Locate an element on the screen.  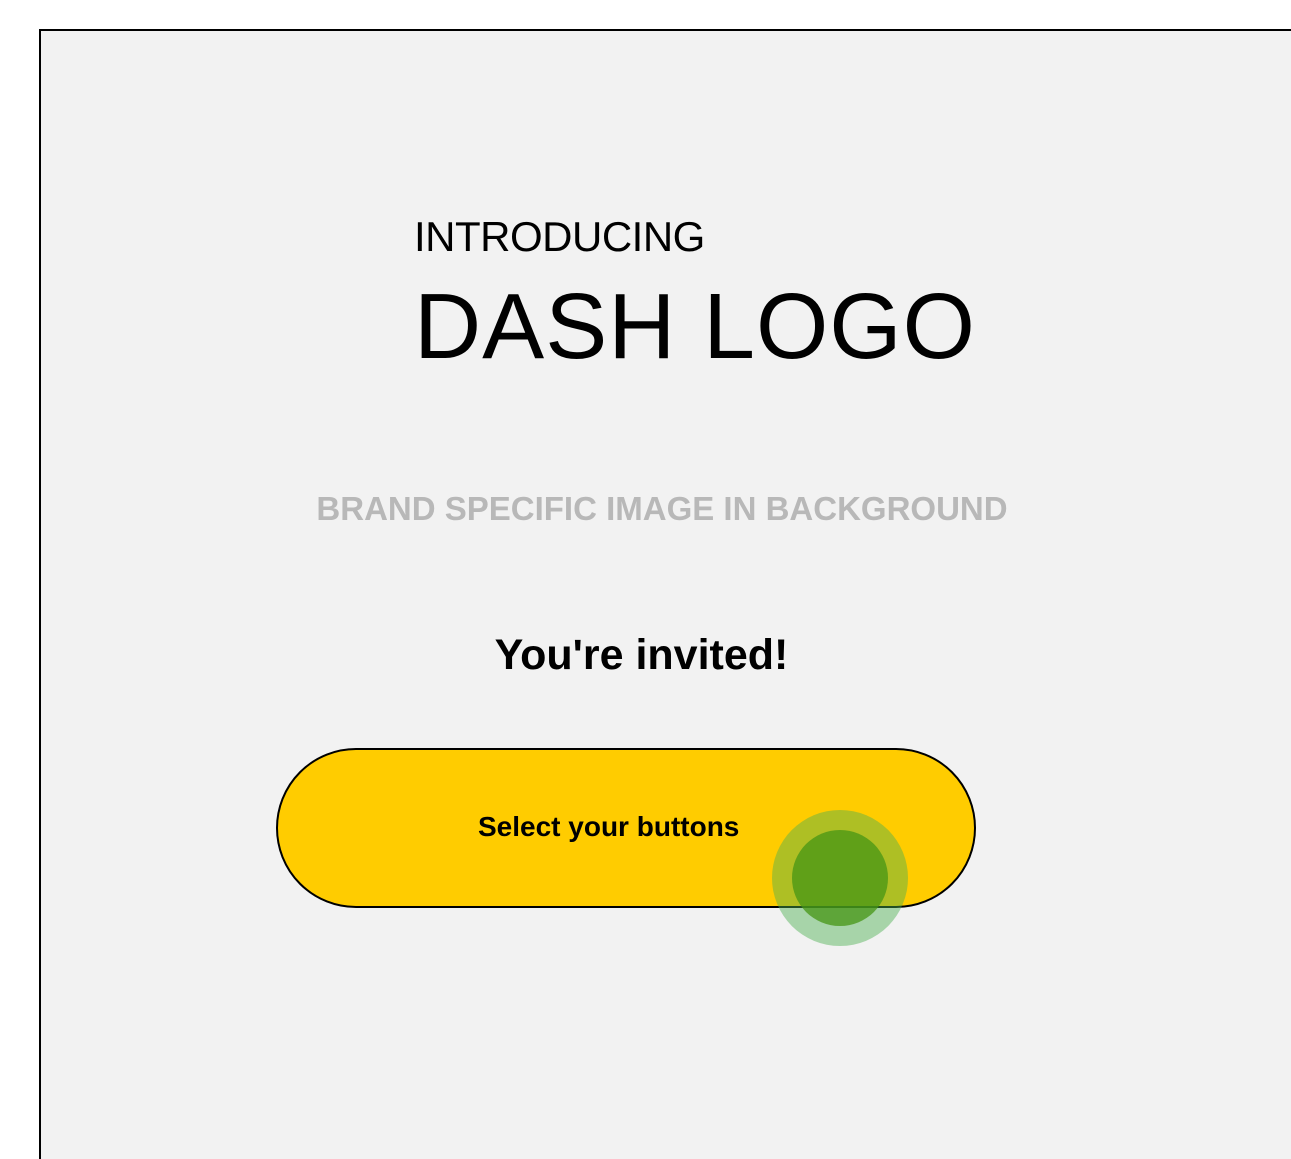
select-buttons-button: Select your buttons is located at coordinates (626, 828).